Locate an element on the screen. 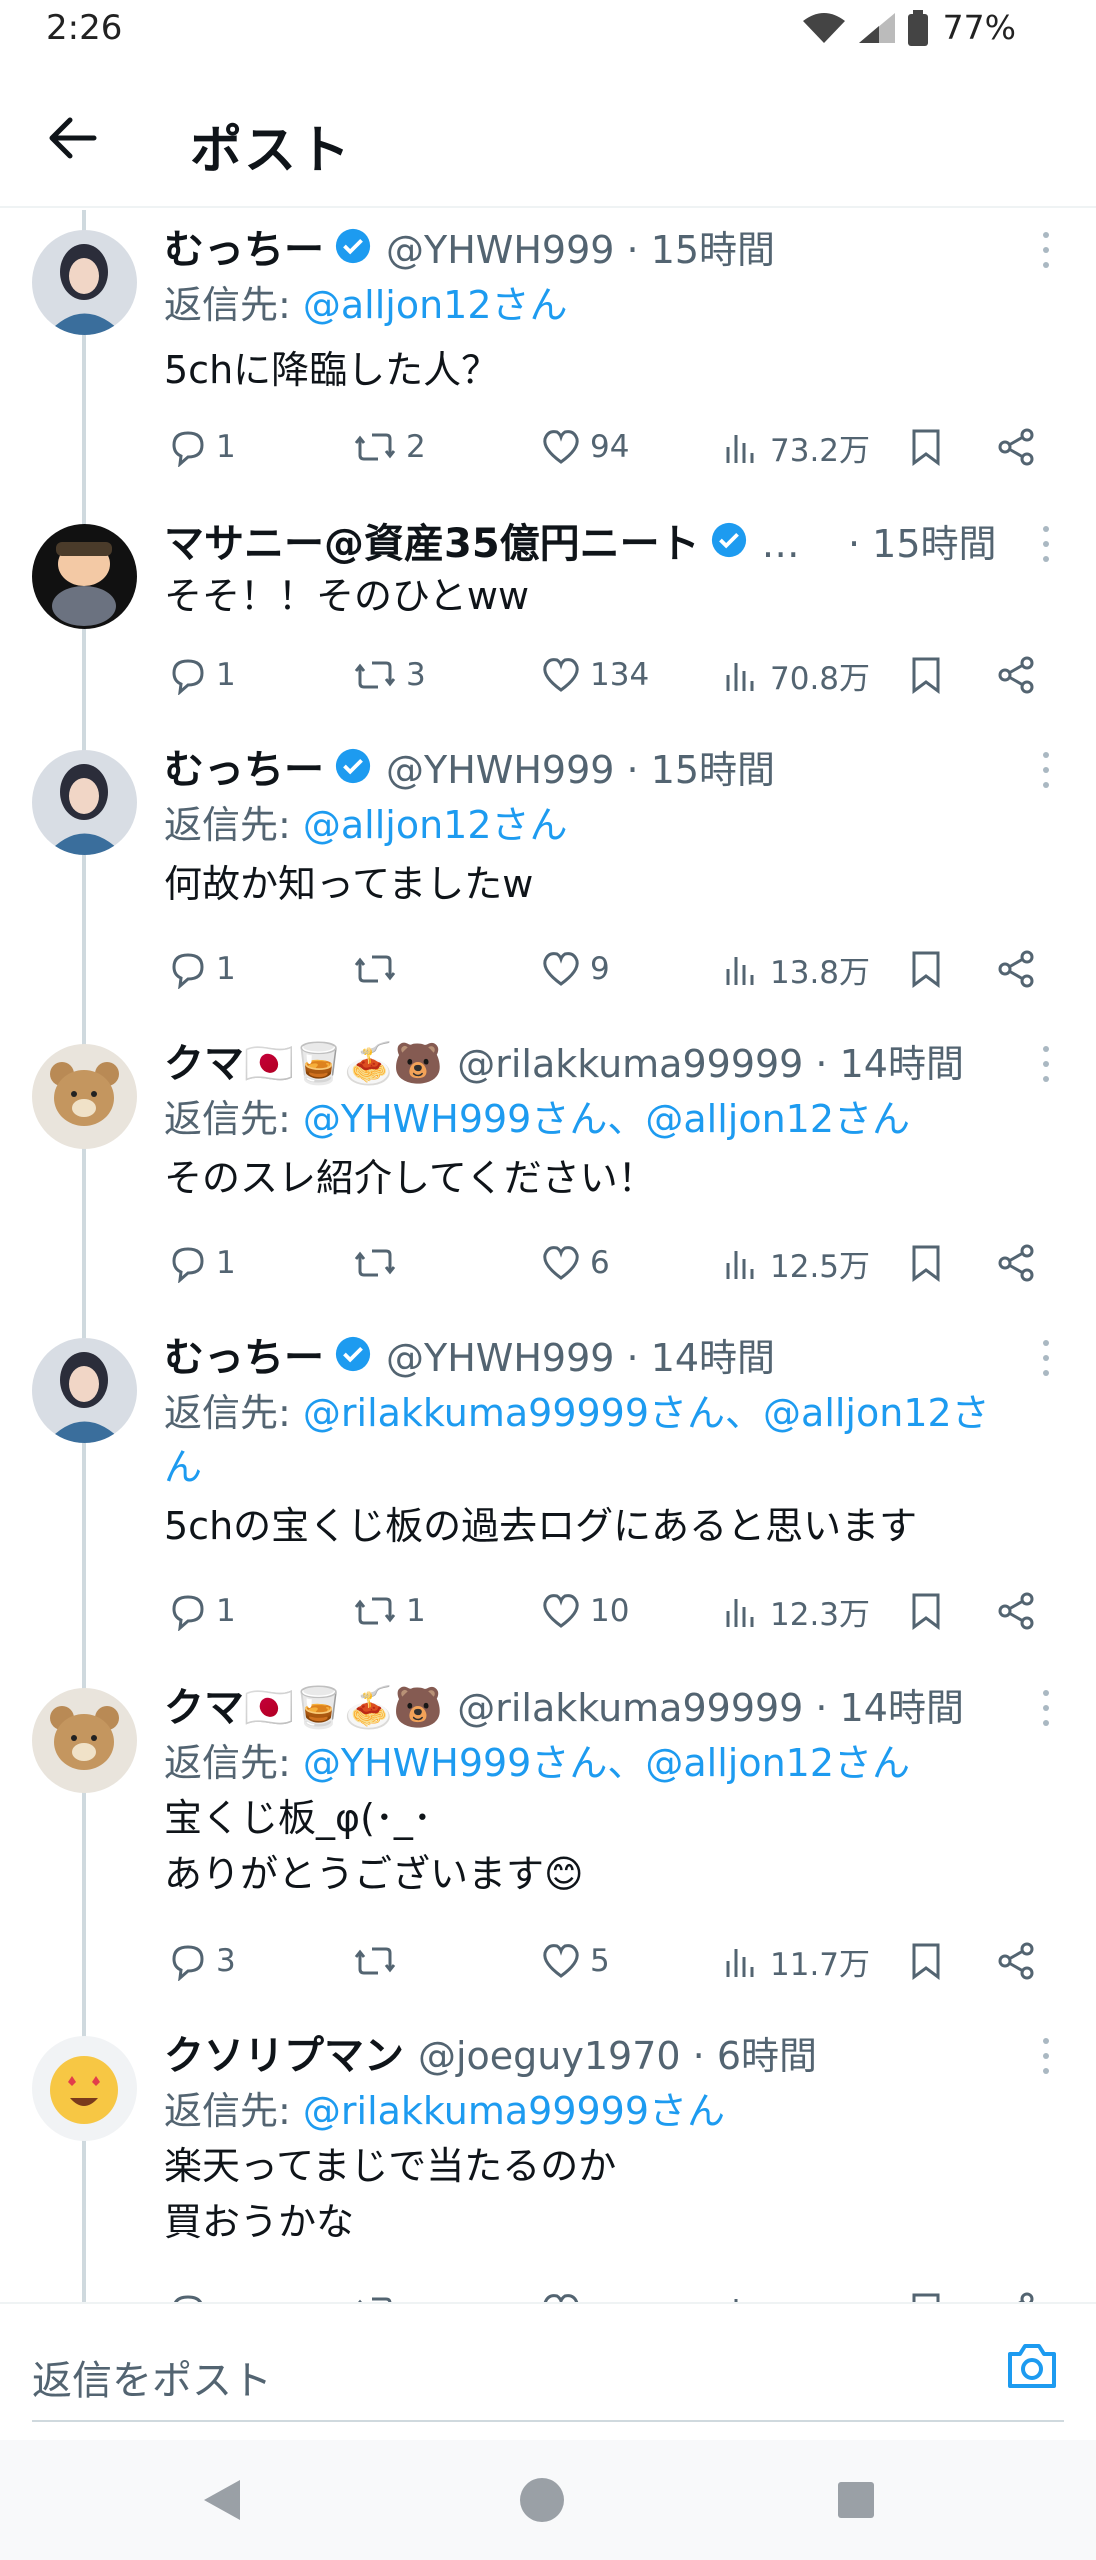 Image resolution: width=1096 pixels, height=2560 pixels. reply-button is located at coordinates (188, 2294).